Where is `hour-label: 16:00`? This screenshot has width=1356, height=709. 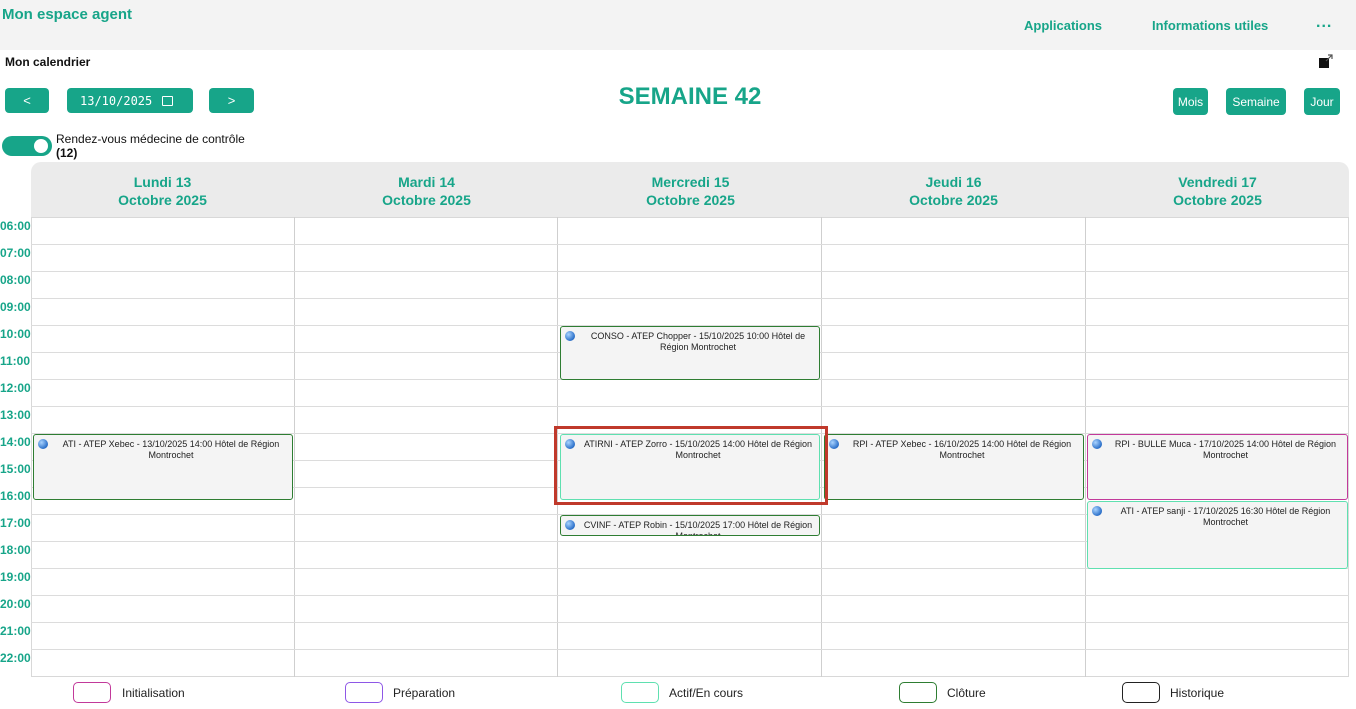
hour-label: 16:00 is located at coordinates (15, 496).